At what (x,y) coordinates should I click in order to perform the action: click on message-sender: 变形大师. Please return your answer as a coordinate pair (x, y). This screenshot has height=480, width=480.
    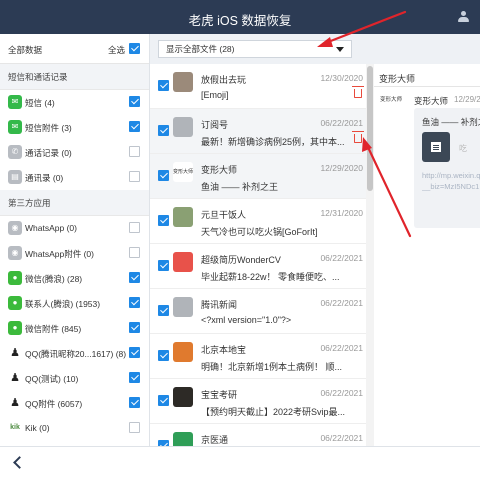
    Looking at the image, I should click on (431, 101).